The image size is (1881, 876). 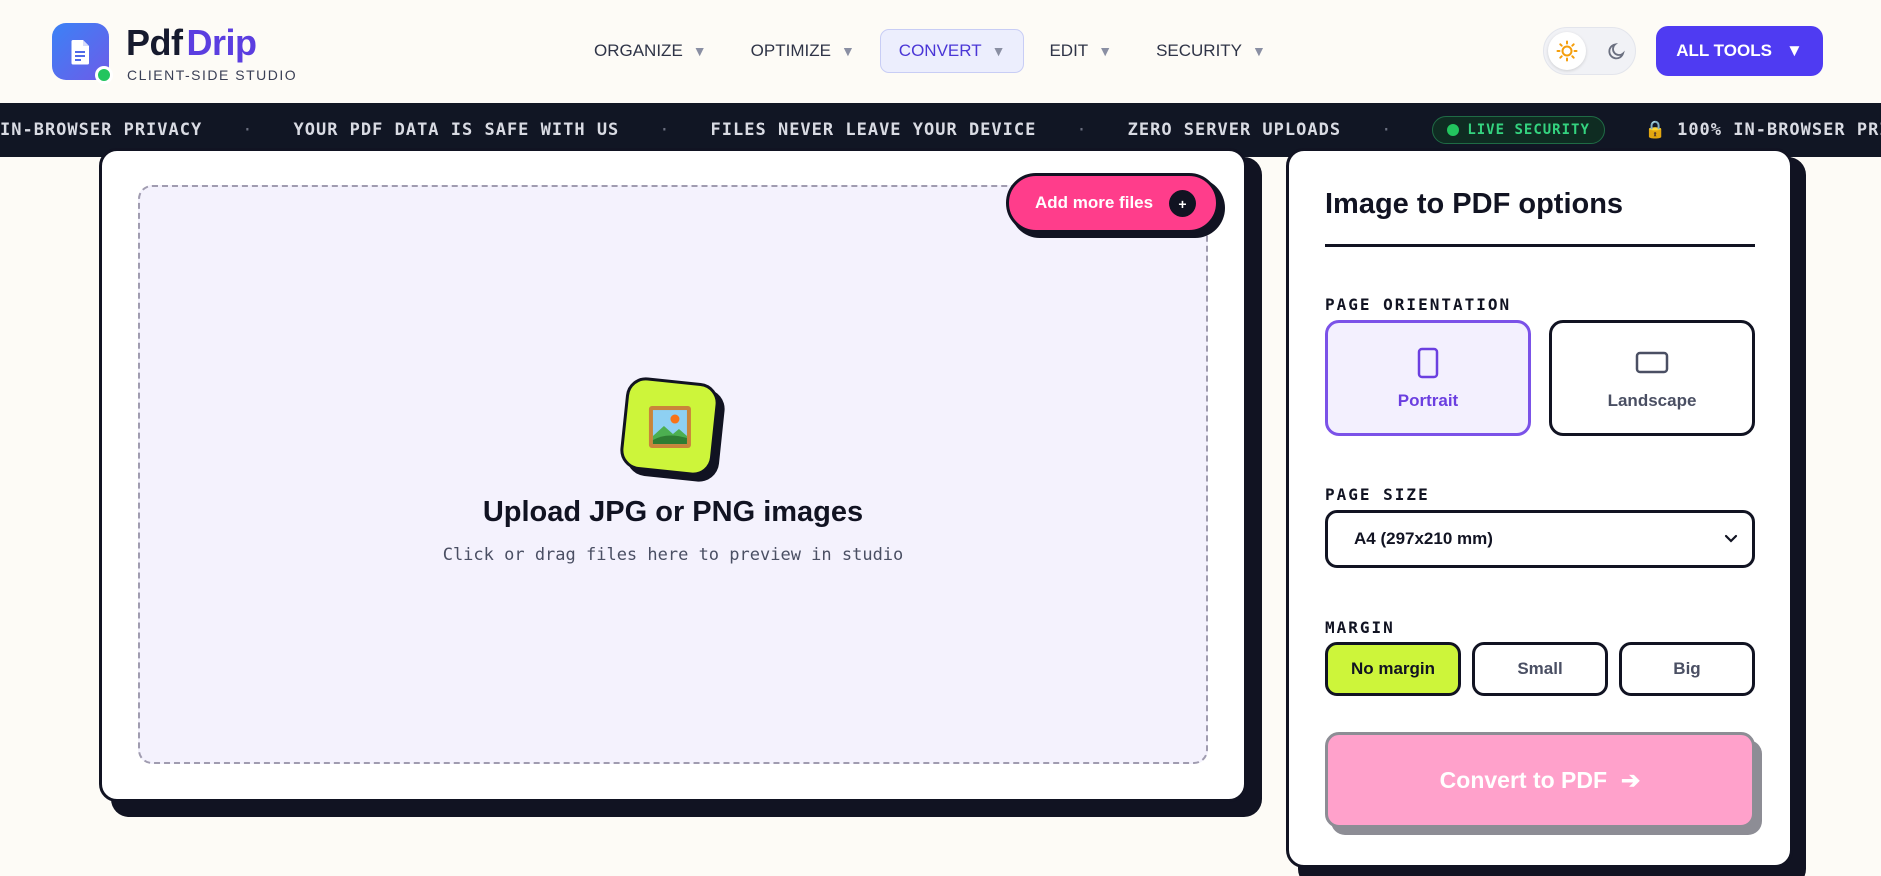 What do you see at coordinates (1377, 494) in the screenshot?
I see `page-size-label: PAGE SIZE` at bounding box center [1377, 494].